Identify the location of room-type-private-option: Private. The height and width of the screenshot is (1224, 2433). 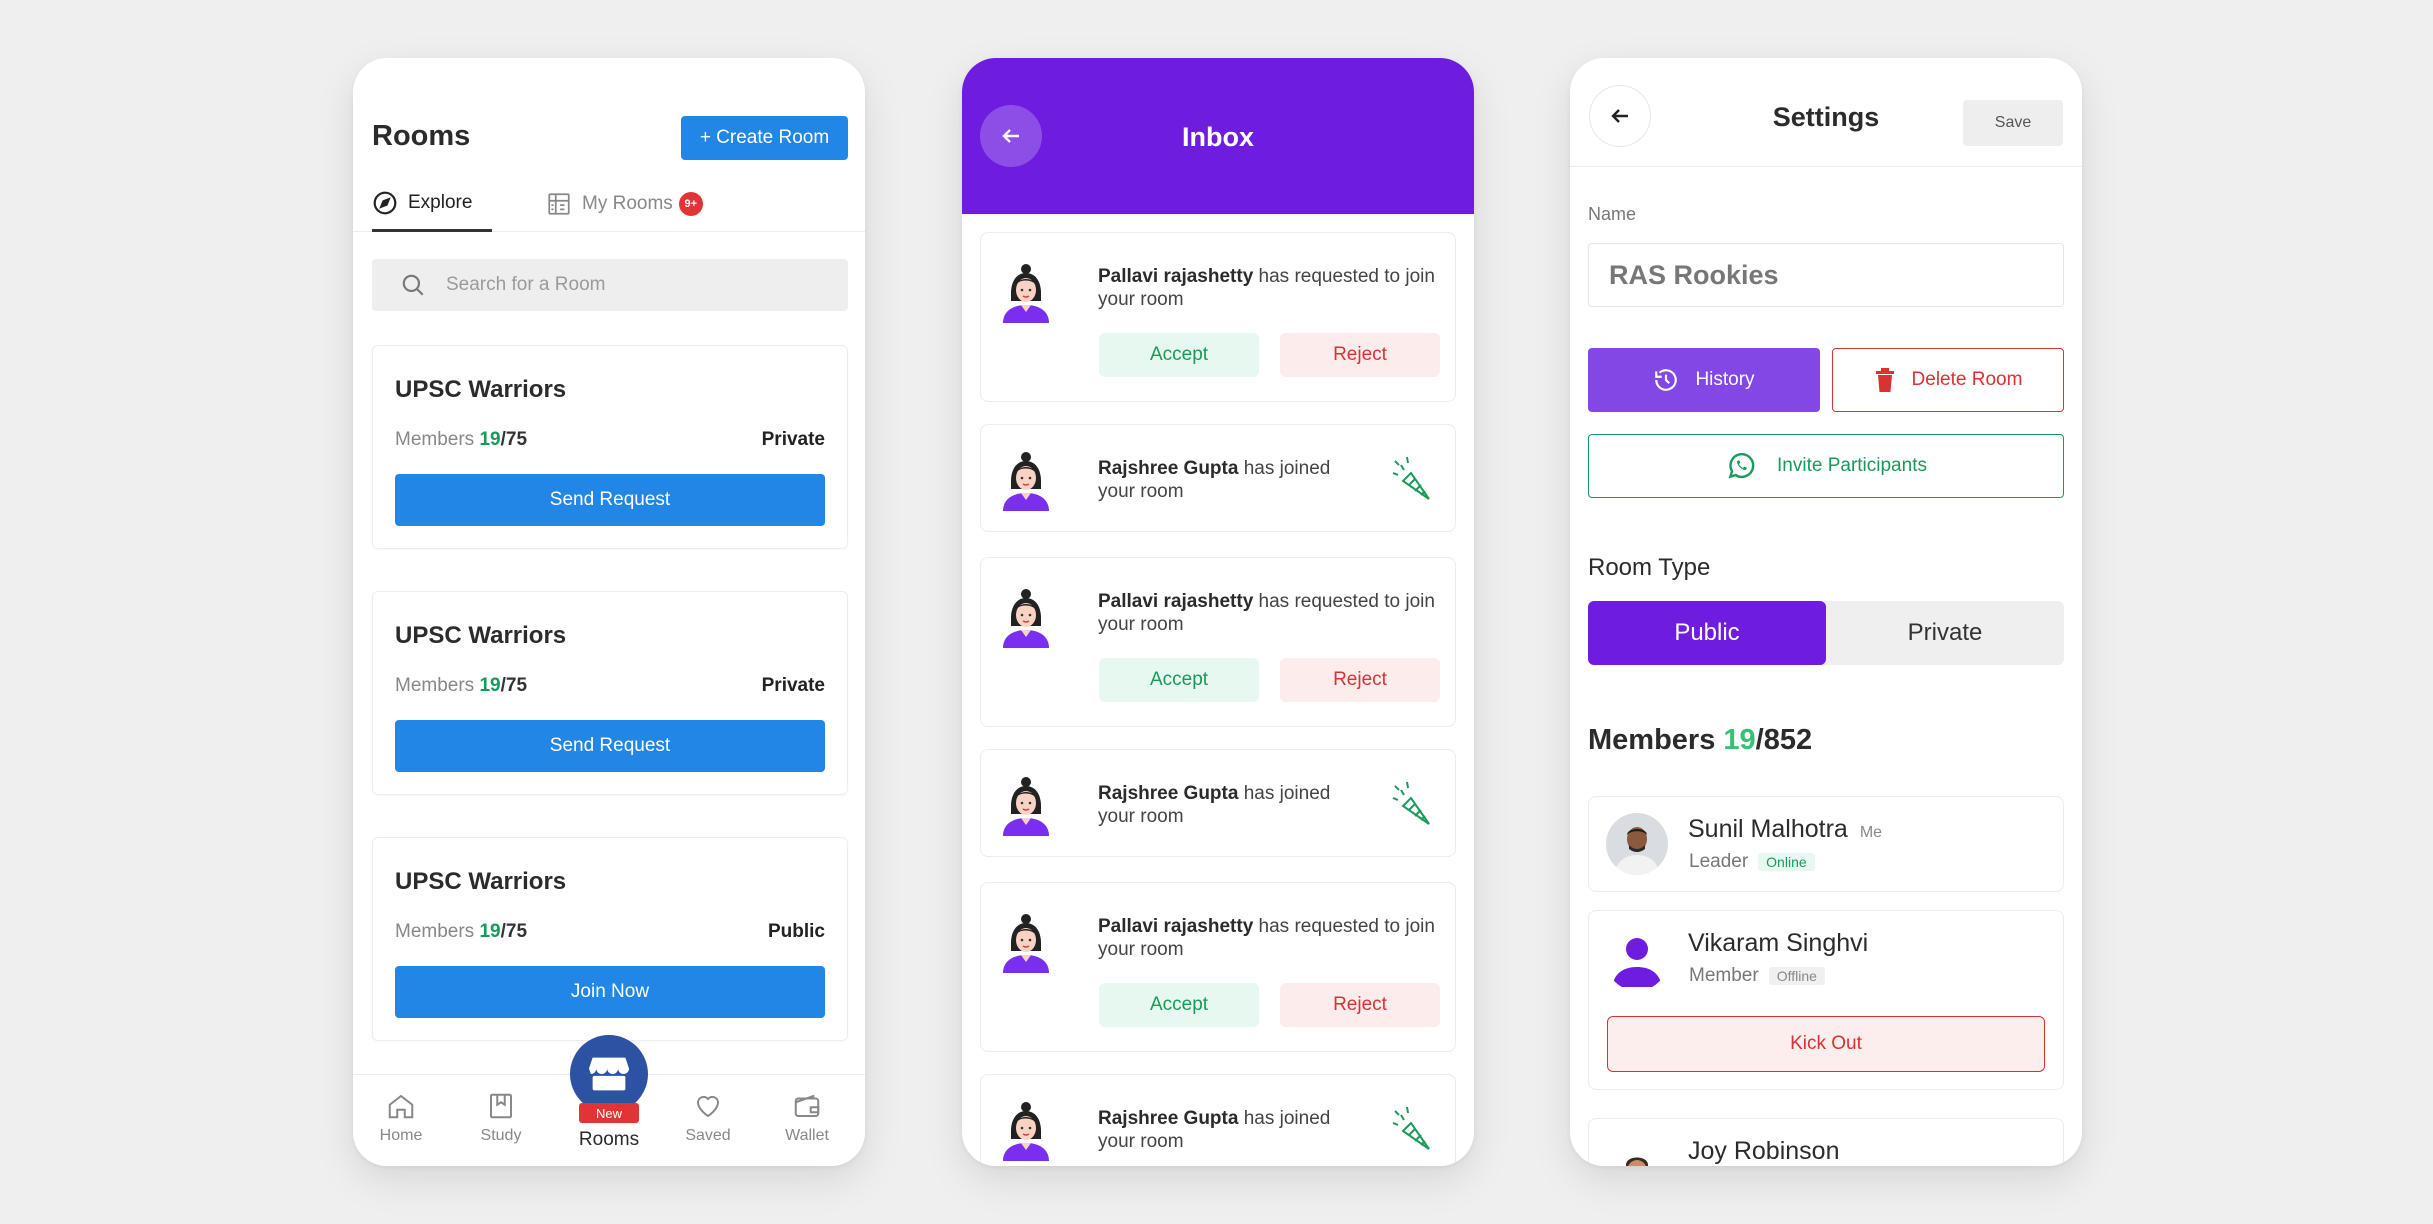
(1945, 633).